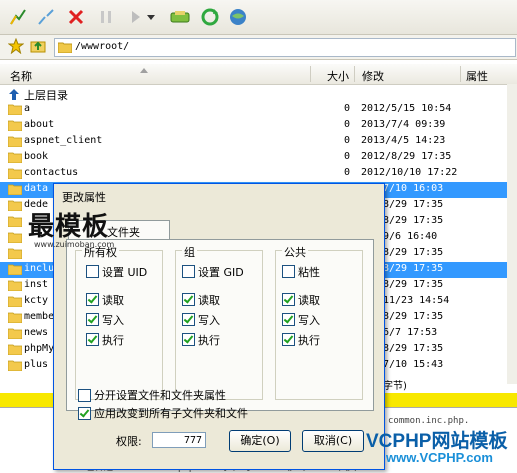  What do you see at coordinates (209, 340) in the screenshot?
I see `group-exec-label: 执行` at bounding box center [209, 340].